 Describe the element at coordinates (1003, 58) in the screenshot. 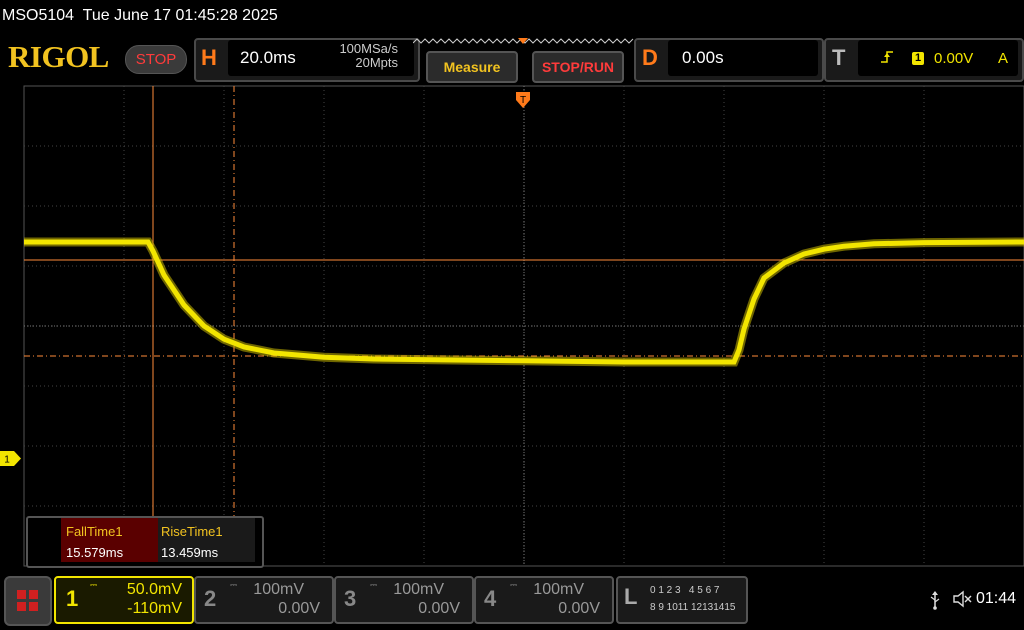

I see `trigger-mode: A` at that location.